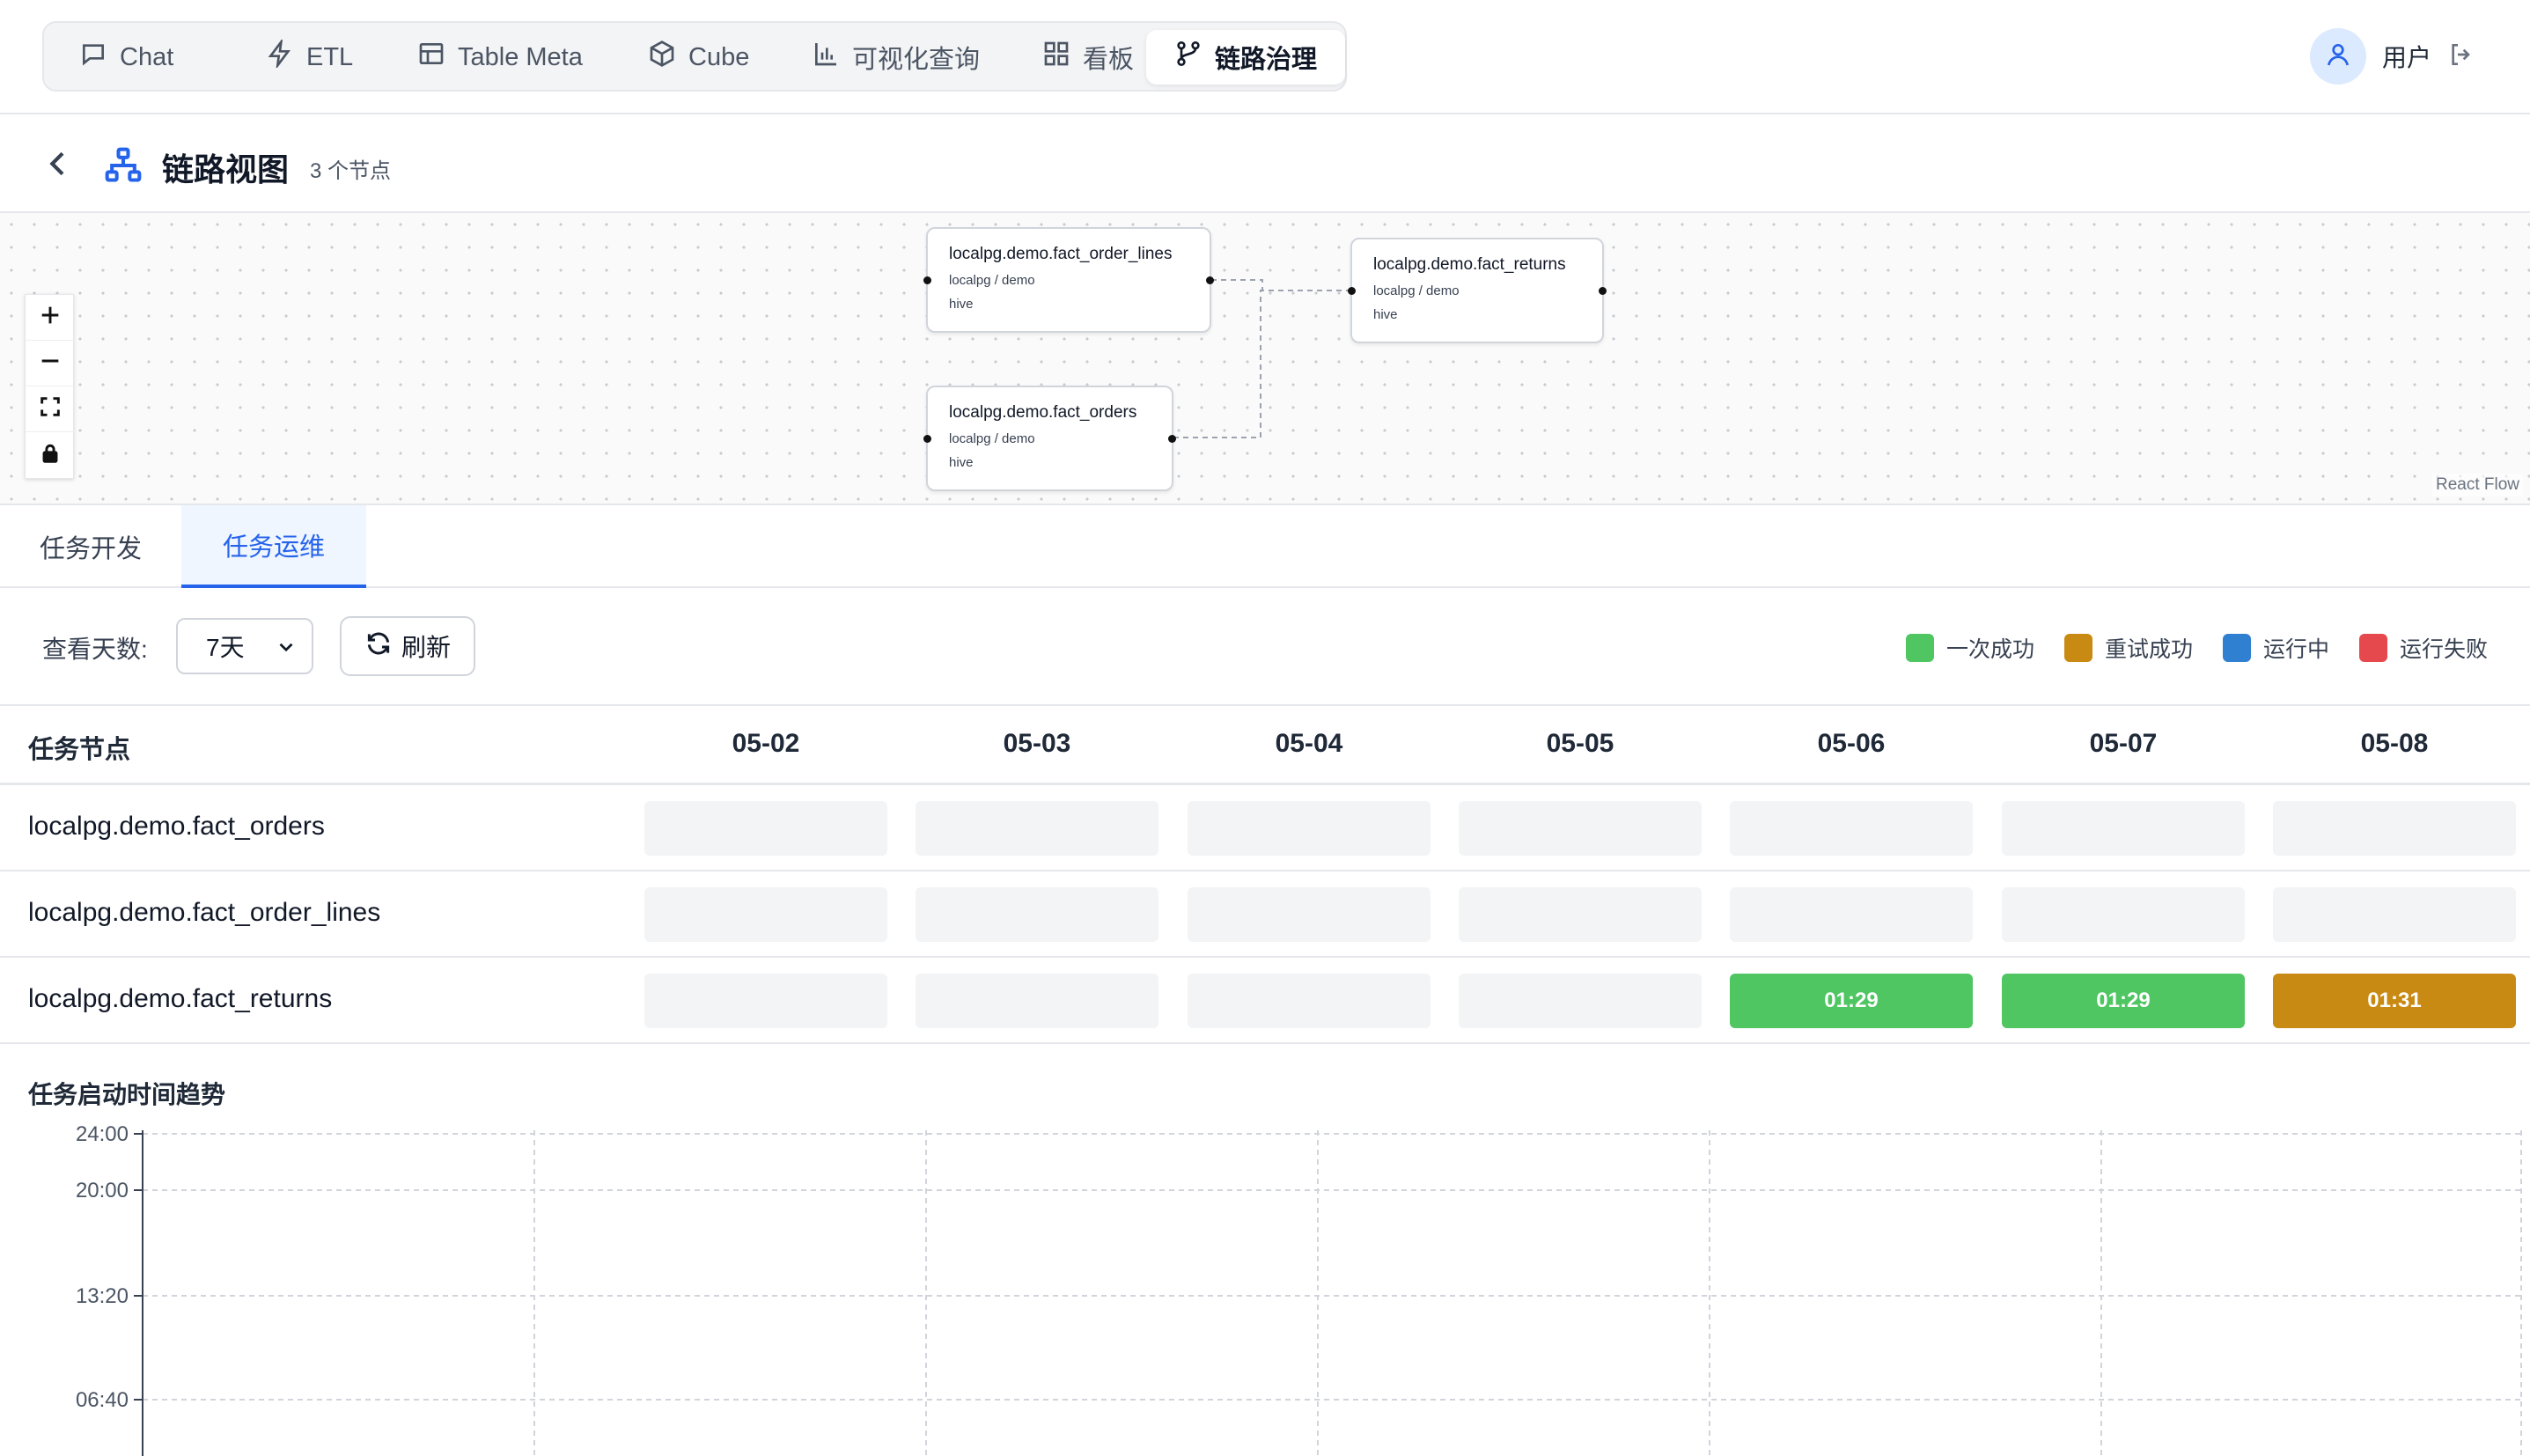 The height and width of the screenshot is (1456, 2530). Describe the element at coordinates (2394, 1001) in the screenshot. I see `status-cell: 01:31` at that location.